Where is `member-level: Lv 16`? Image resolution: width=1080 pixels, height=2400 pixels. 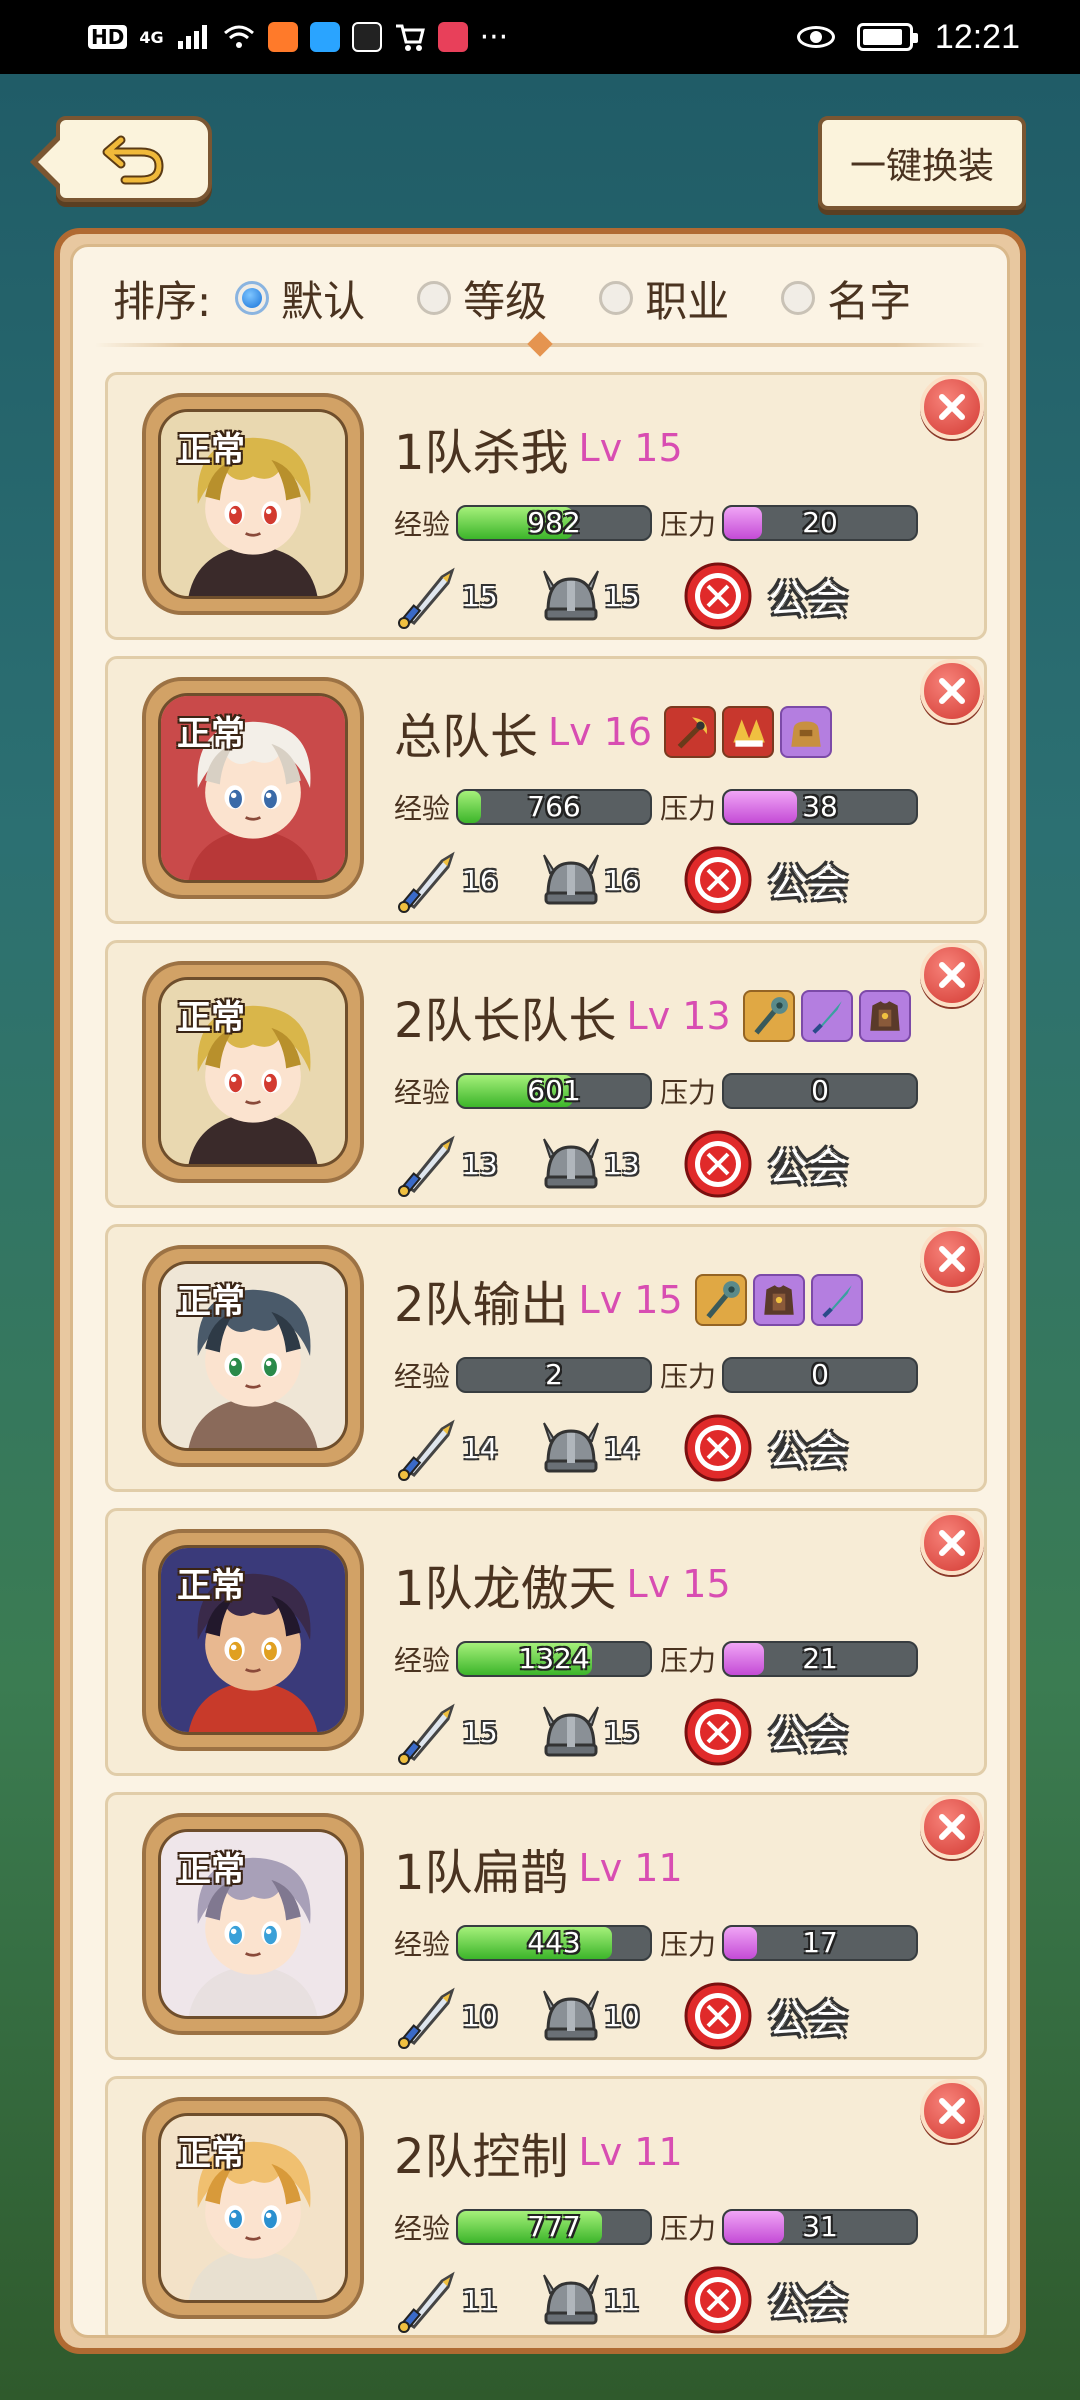 member-level: Lv 16 is located at coordinates (600, 732).